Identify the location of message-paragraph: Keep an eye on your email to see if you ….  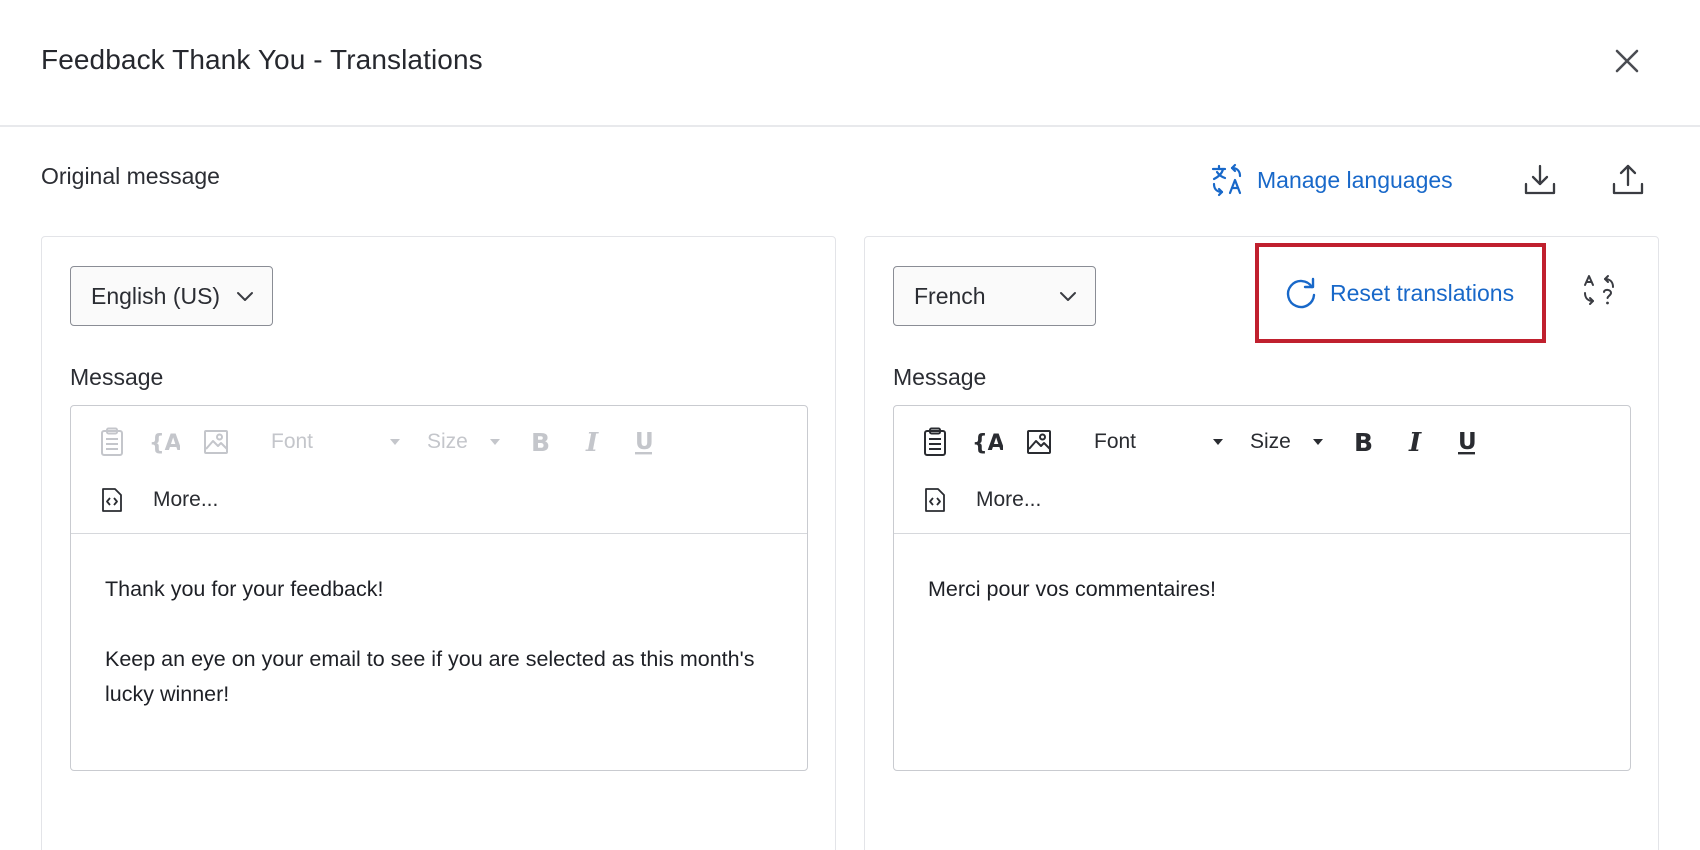
(430, 676).